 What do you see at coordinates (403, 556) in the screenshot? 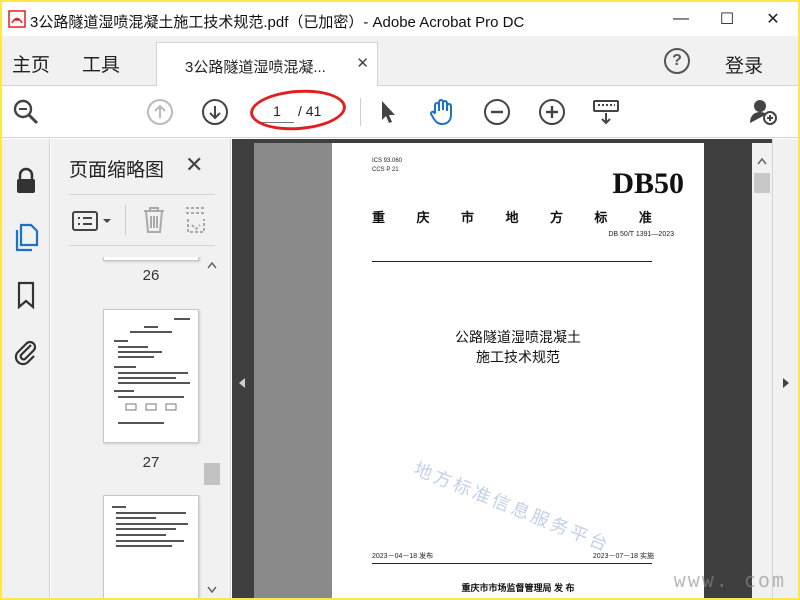
I see `publish-date: 2023－04－18 发布` at bounding box center [403, 556].